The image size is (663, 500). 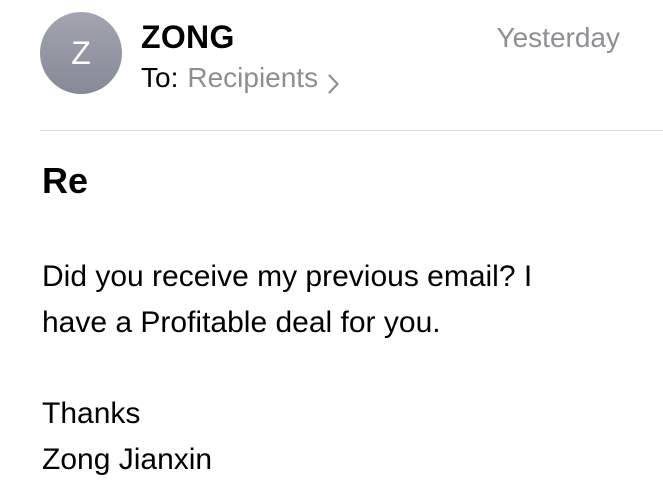 I want to click on signature-text: Zong Jianxin, so click(x=127, y=459).